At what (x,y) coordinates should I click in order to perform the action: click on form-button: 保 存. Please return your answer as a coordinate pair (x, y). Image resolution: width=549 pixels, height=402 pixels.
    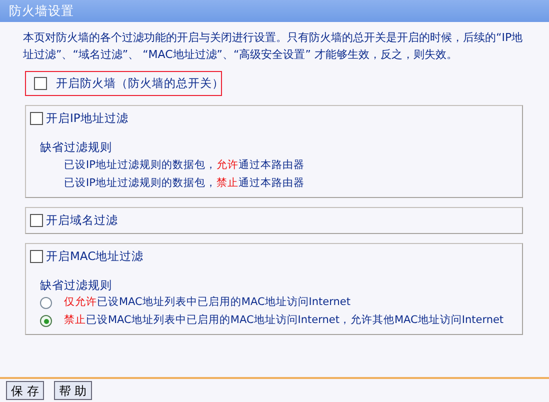
    Looking at the image, I should click on (25, 390).